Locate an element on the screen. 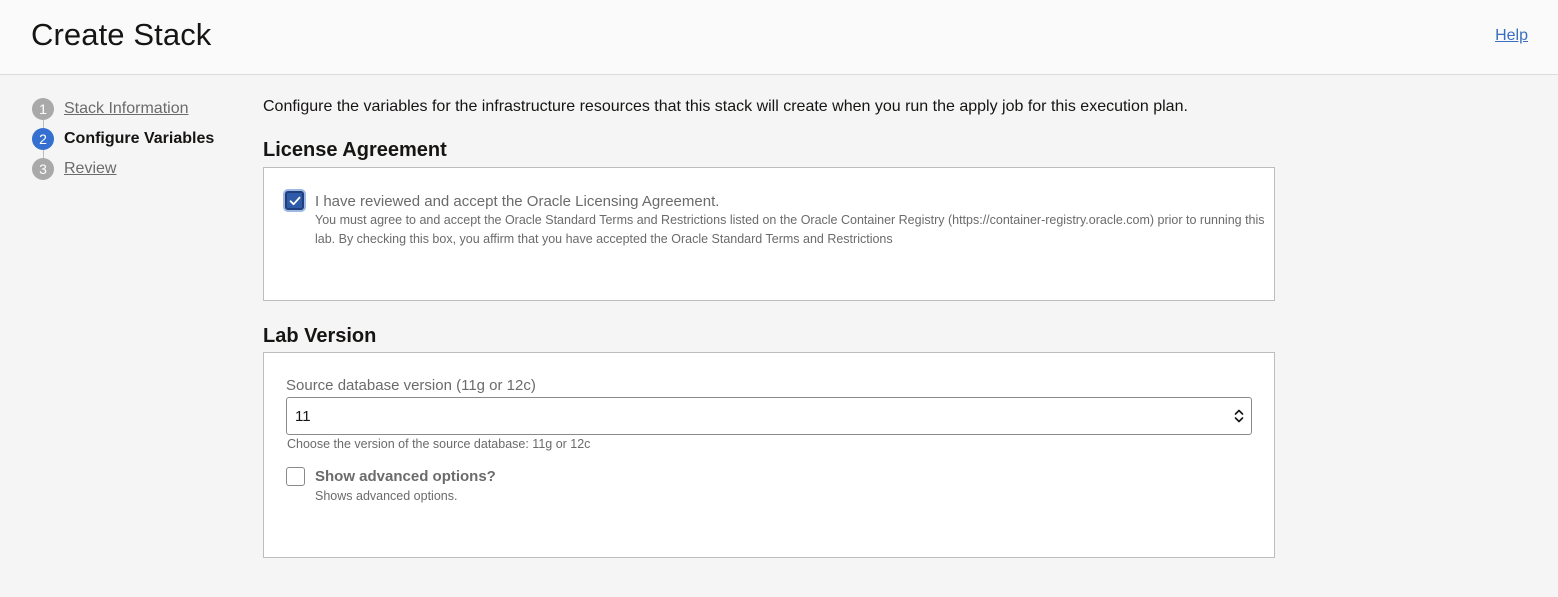 Image resolution: width=1558 pixels, height=597 pixels. lab-version-section-title: Lab Version is located at coordinates (320, 336).